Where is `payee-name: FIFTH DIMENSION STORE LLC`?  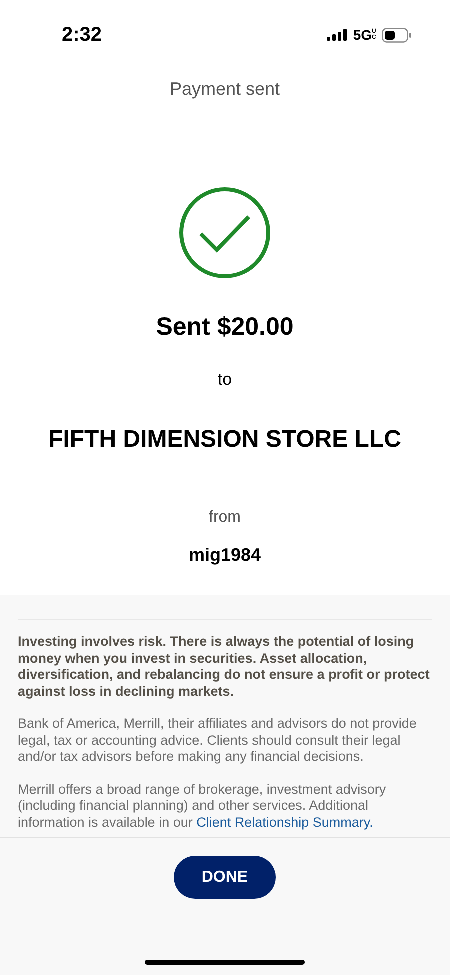
payee-name: FIFTH DIMENSION STORE LLC is located at coordinates (225, 440).